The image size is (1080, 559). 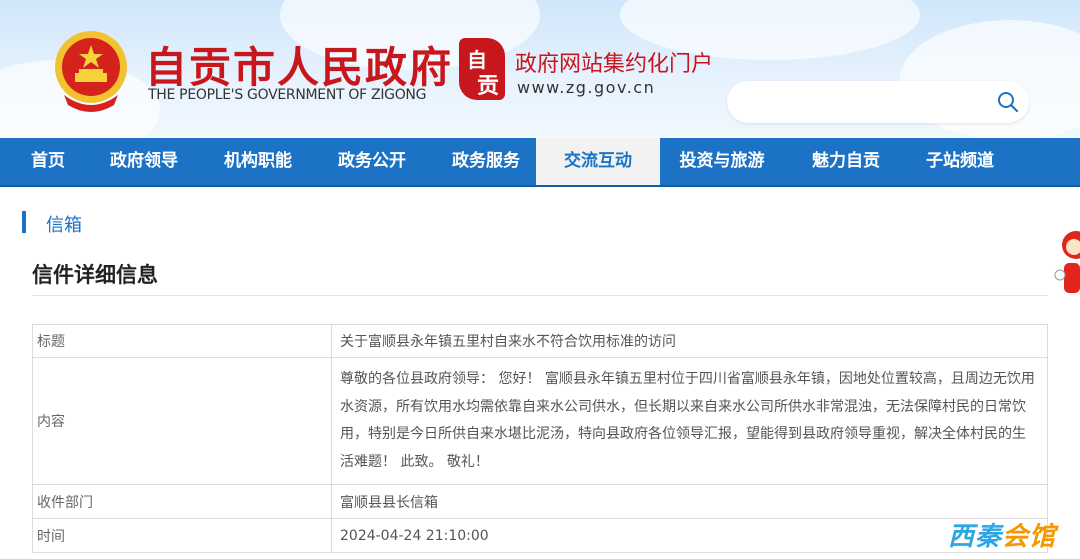 I want to click on nav-charming-zigong: 魅力自贡, so click(x=846, y=161).